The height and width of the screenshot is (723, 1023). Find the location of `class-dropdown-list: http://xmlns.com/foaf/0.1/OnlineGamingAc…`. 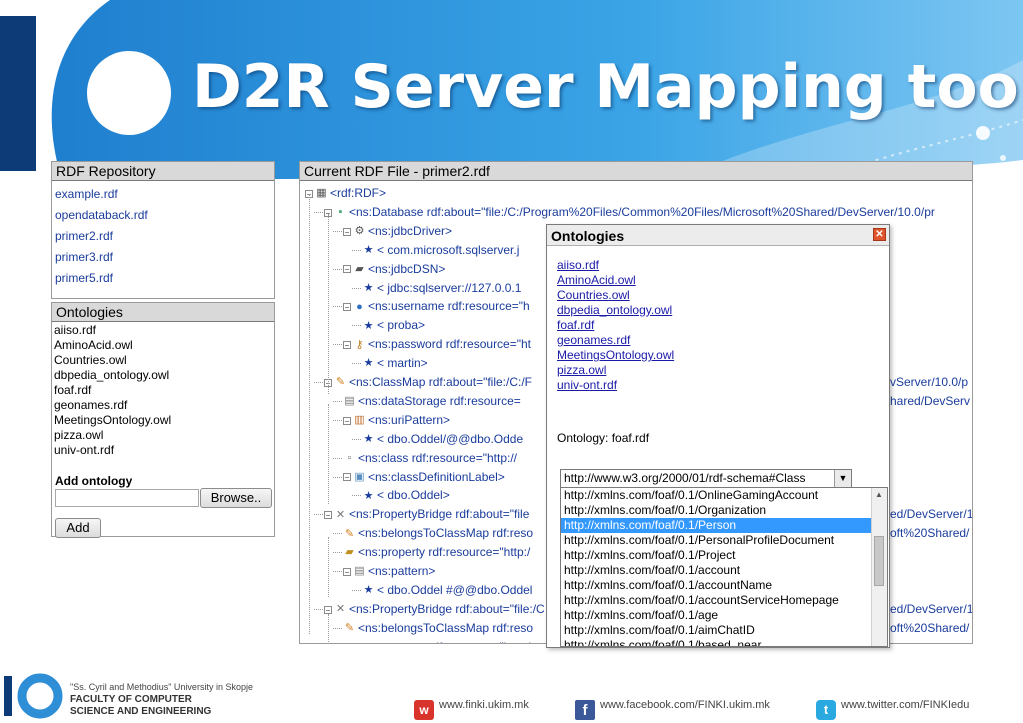

class-dropdown-list: http://xmlns.com/foaf/0.1/OnlineGamingAc… is located at coordinates (724, 567).